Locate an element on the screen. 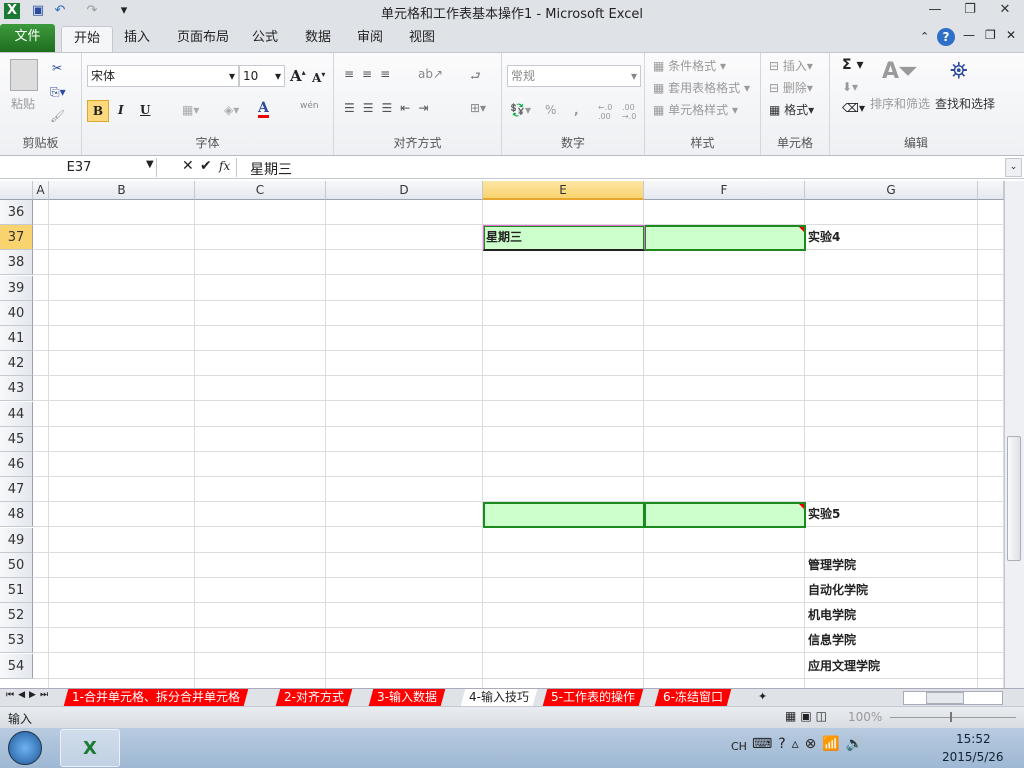 The height and width of the screenshot is (768, 1024). column-header: C is located at coordinates (260, 190).